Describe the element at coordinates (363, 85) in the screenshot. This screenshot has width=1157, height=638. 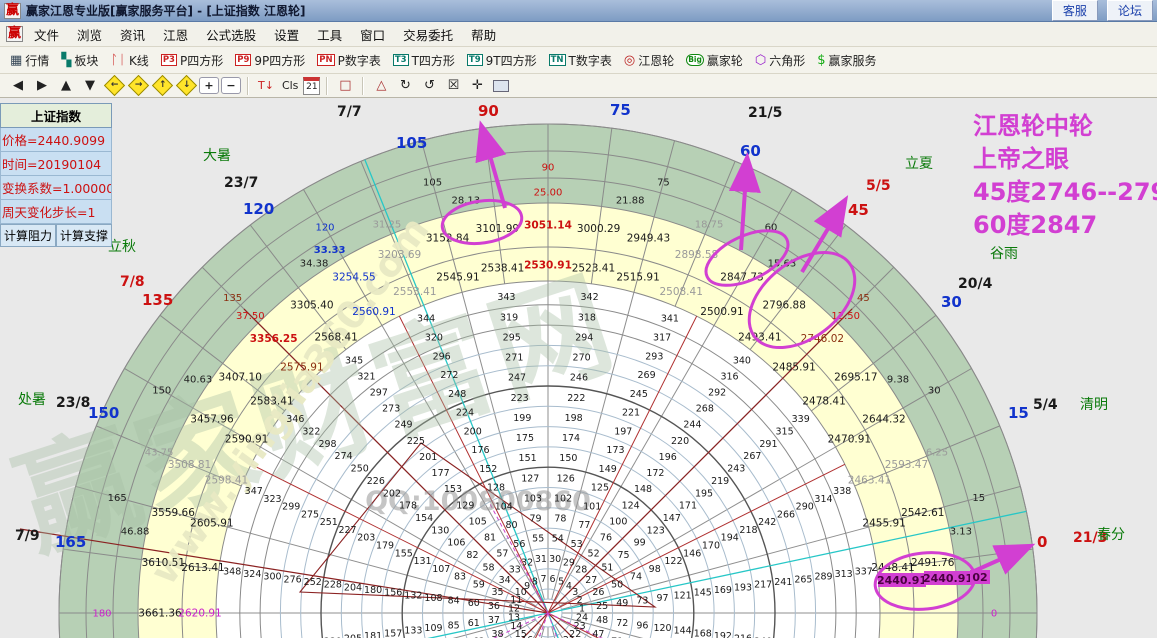
I see `toolbar-separator` at that location.